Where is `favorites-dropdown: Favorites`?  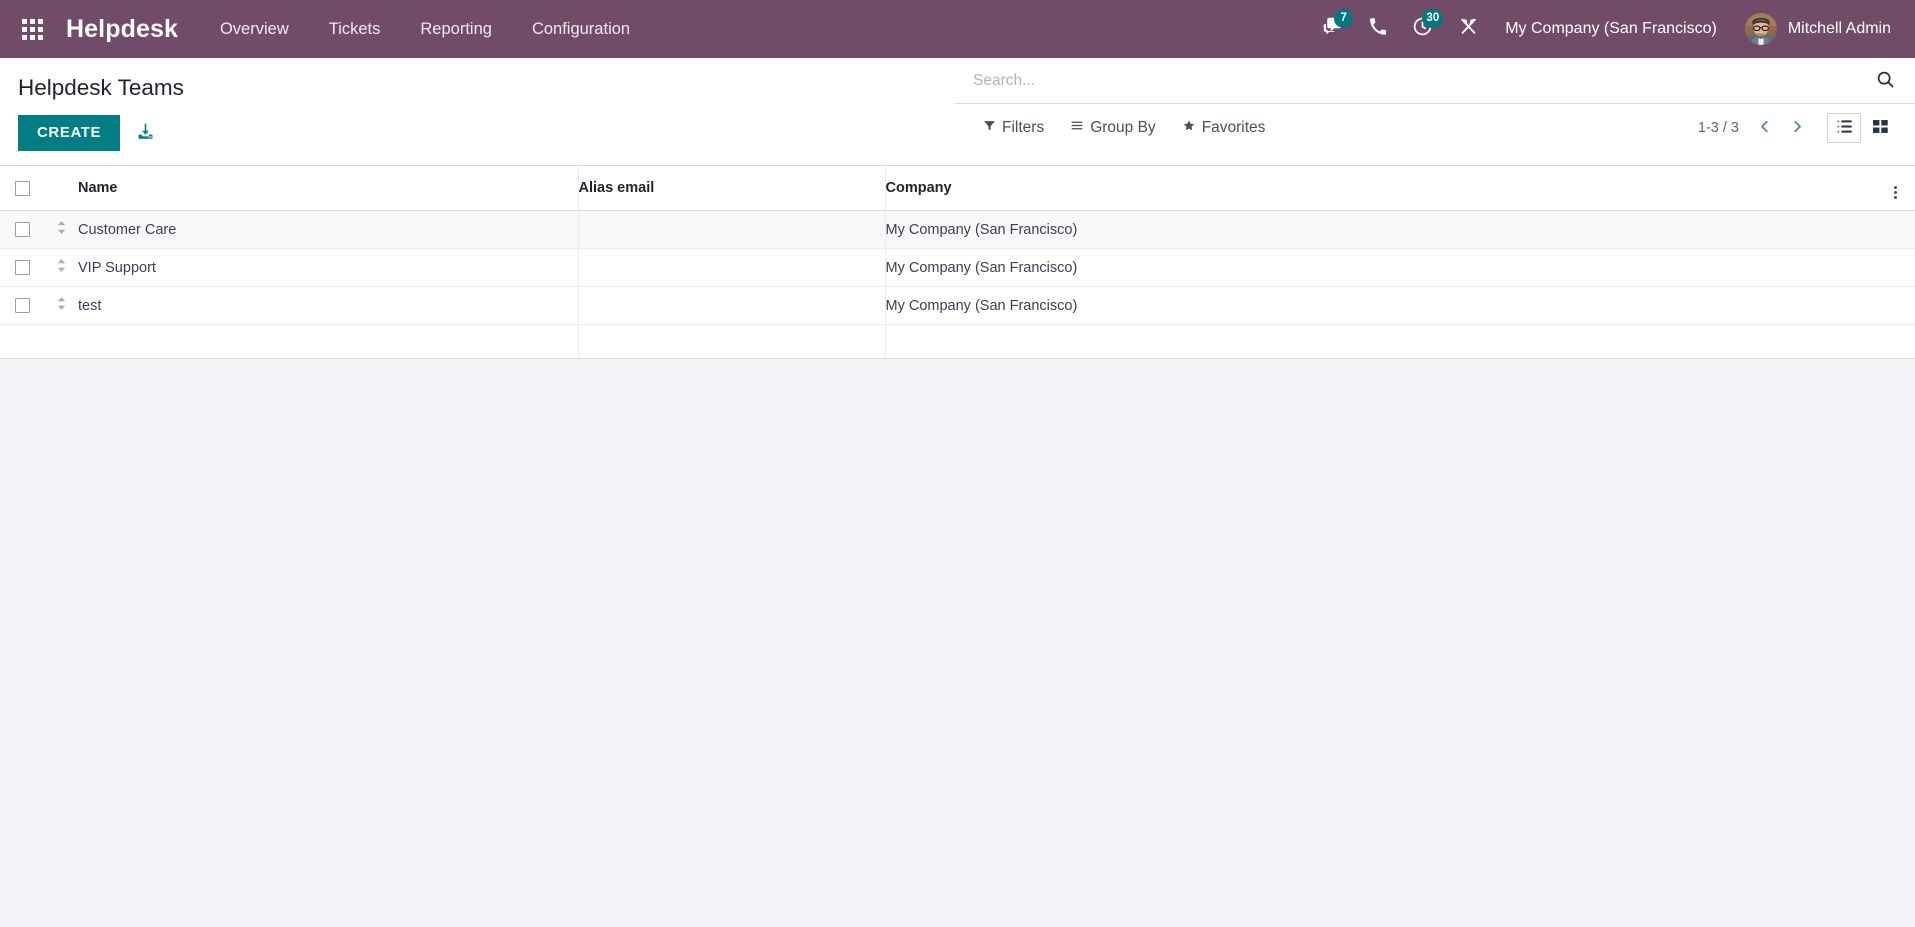 favorites-dropdown: Favorites is located at coordinates (1224, 128).